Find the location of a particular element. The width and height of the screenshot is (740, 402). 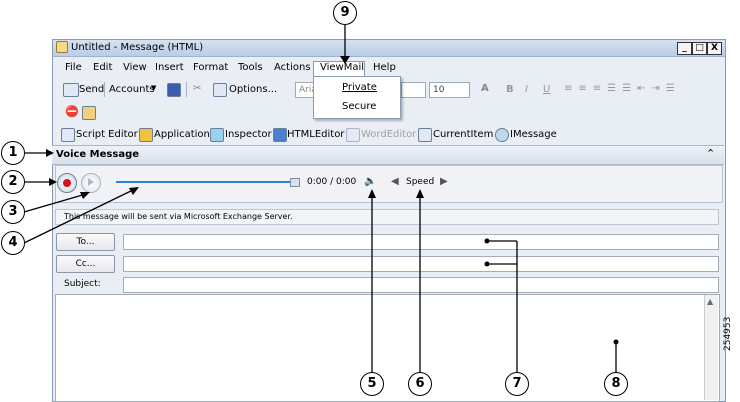

save-icon is located at coordinates (174, 90).